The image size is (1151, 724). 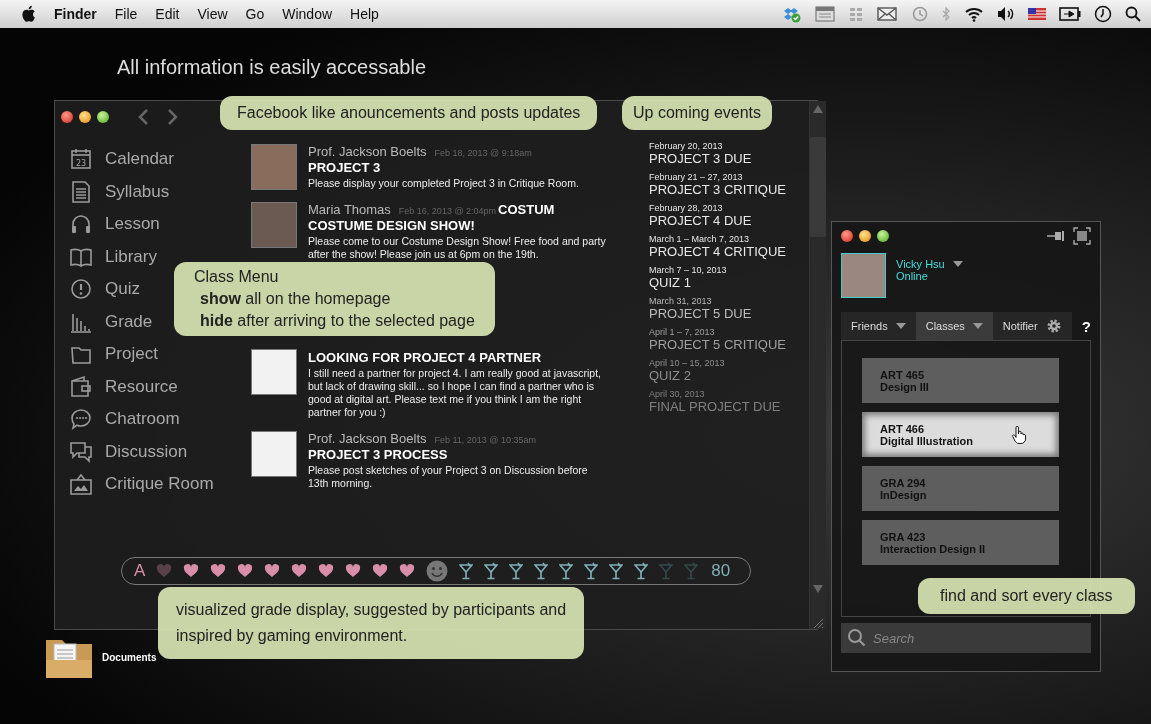 I want to click on mail-icon, so click(x=887, y=14).